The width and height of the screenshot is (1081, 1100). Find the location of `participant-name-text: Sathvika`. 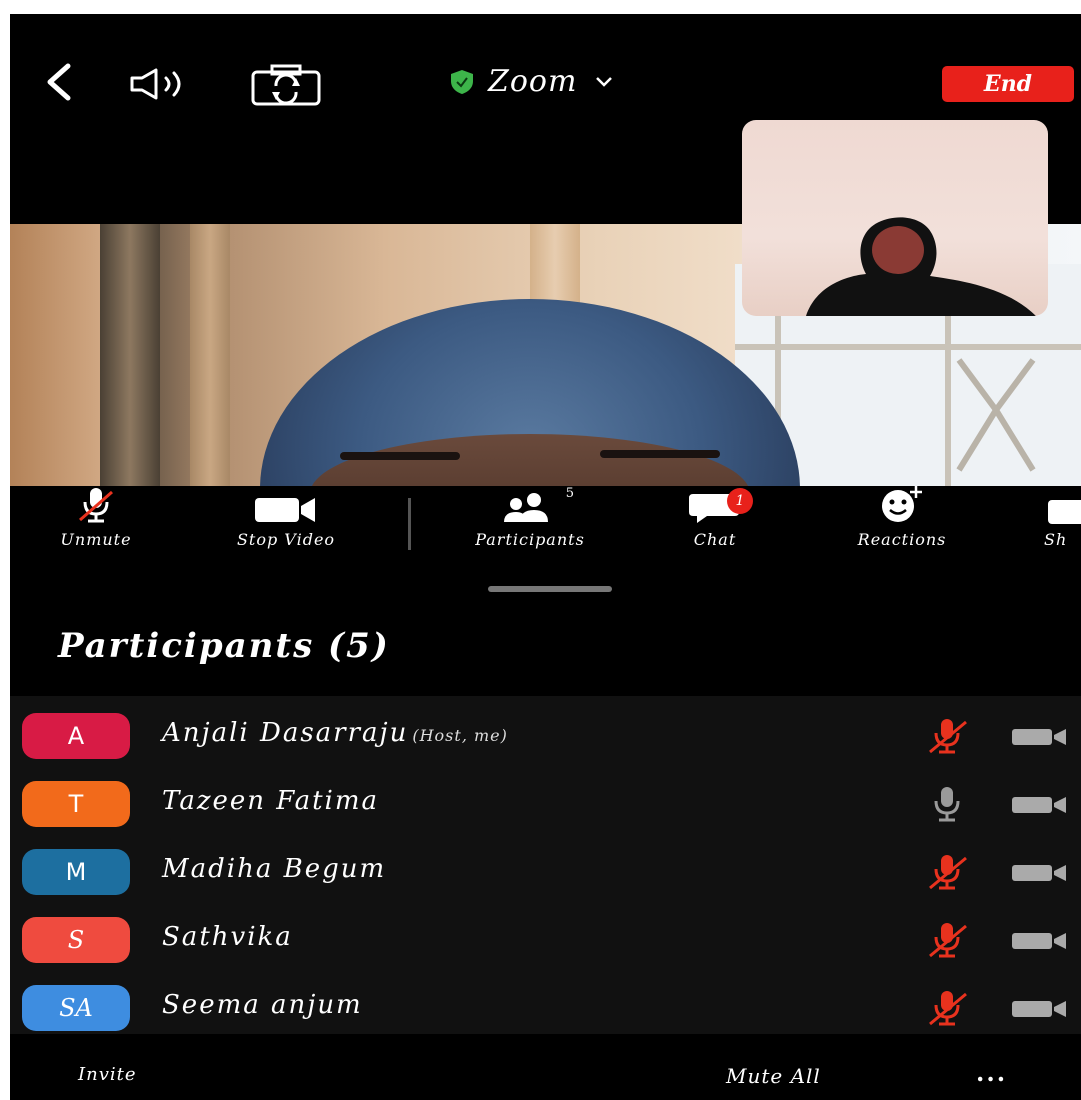

participant-name-text: Sathvika is located at coordinates (227, 937).